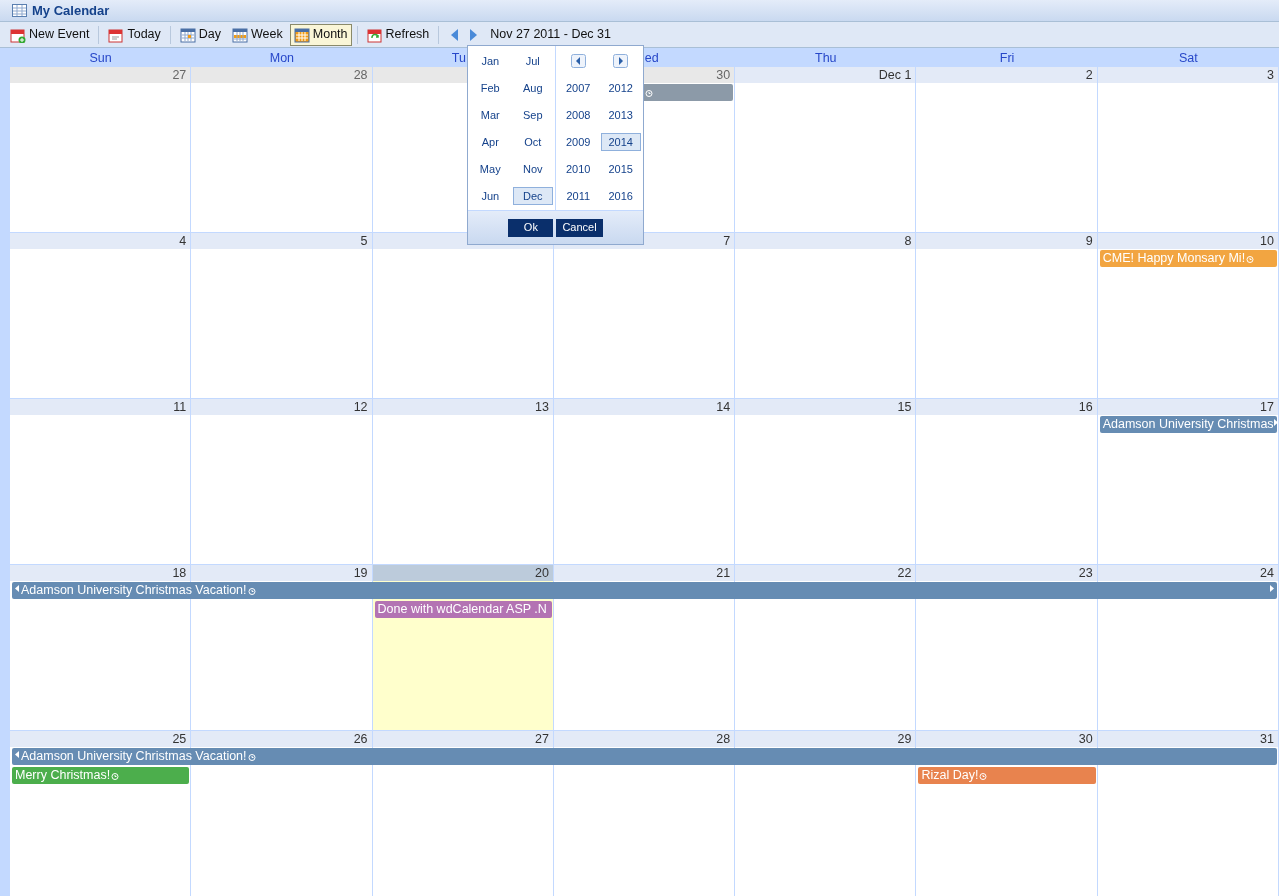  Describe the element at coordinates (904, 573) in the screenshot. I see `day-number: 22` at that location.